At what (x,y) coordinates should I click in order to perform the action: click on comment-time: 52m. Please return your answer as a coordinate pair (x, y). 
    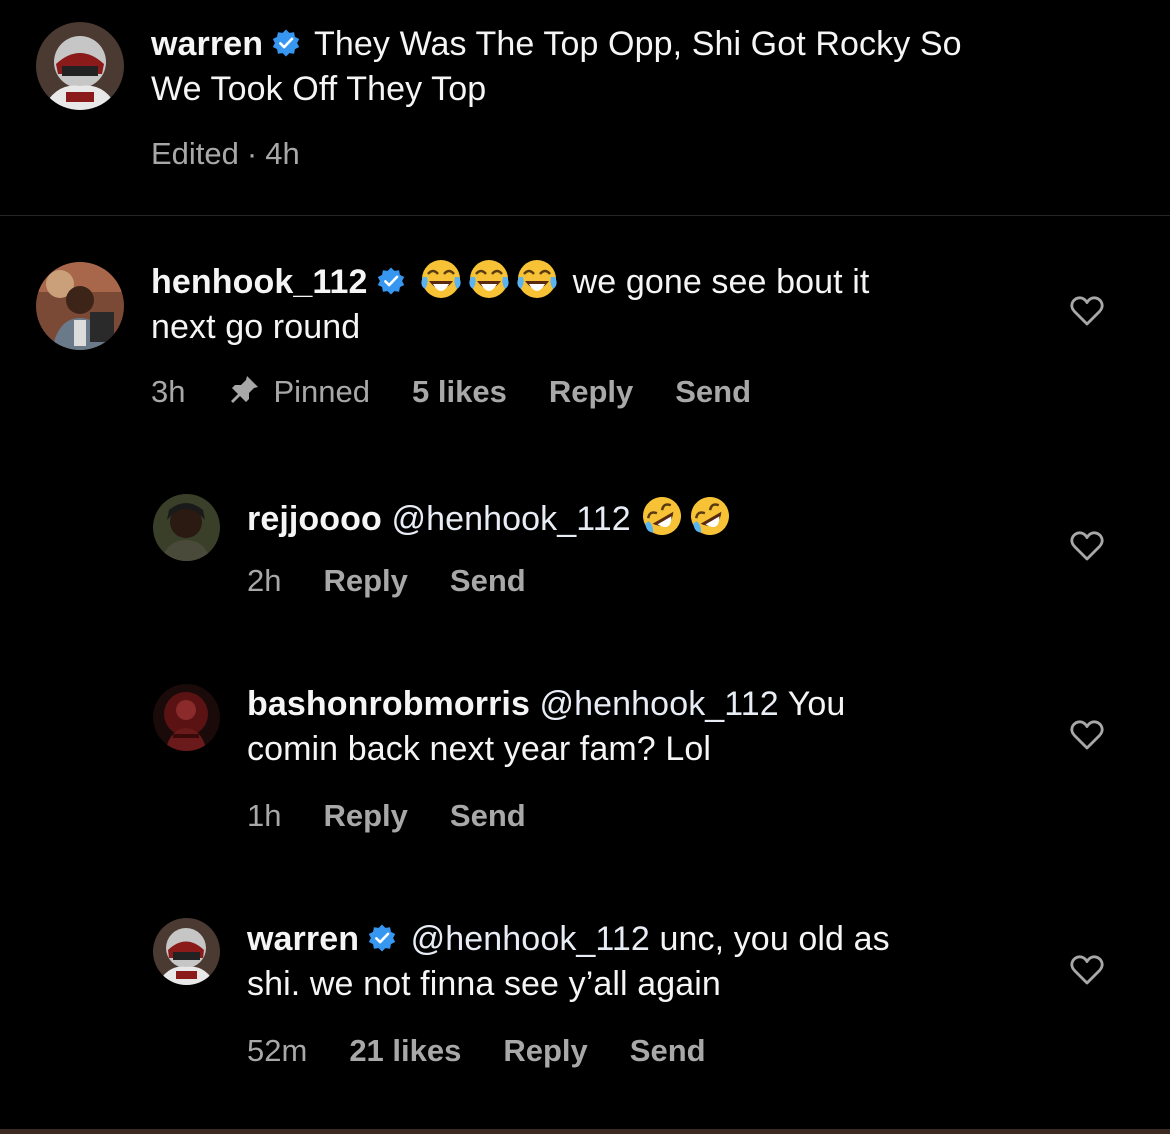
    Looking at the image, I should click on (277, 1050).